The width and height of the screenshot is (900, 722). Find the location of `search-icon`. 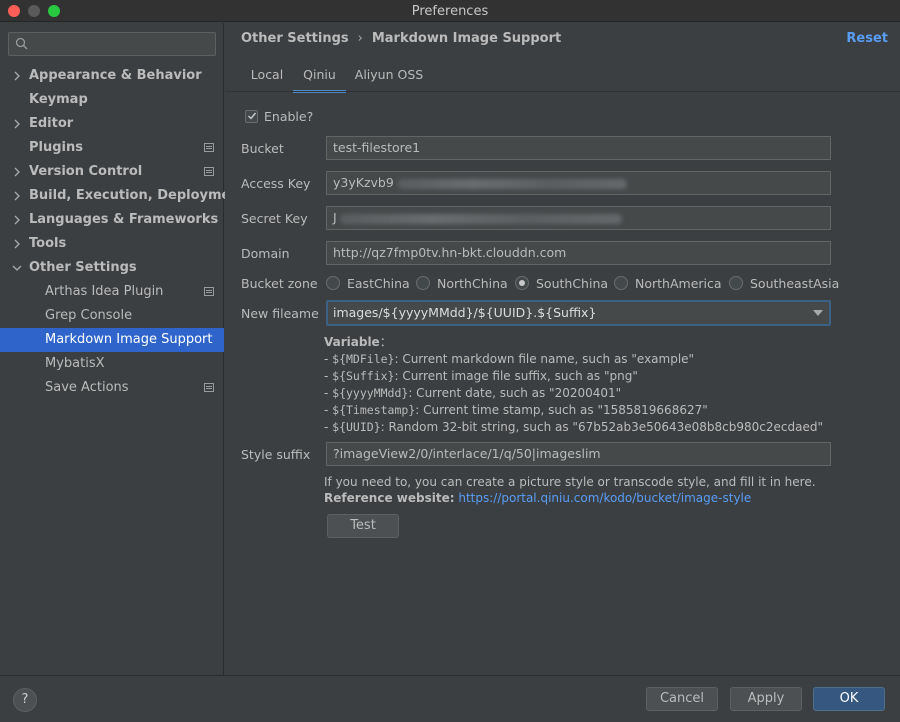

search-icon is located at coordinates (21, 43).